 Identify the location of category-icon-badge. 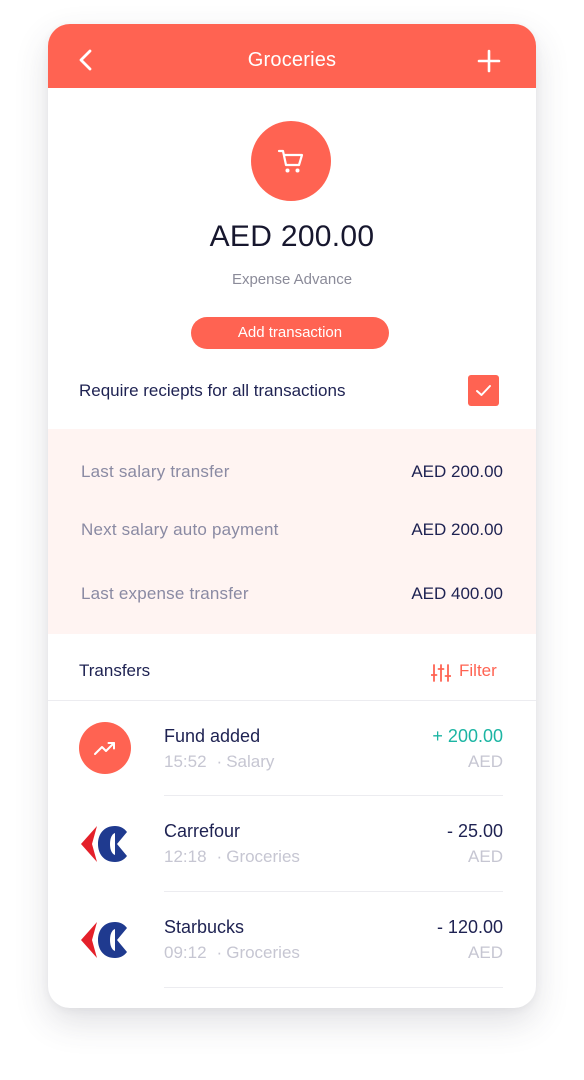
(291, 161).